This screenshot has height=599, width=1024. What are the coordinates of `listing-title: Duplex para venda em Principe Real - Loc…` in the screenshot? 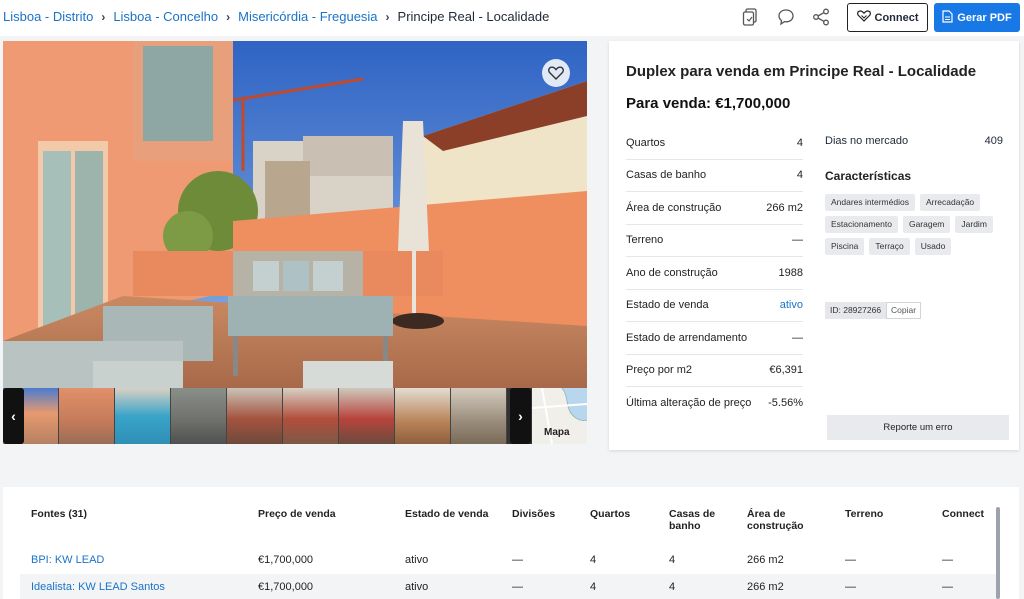 It's located at (801, 71).